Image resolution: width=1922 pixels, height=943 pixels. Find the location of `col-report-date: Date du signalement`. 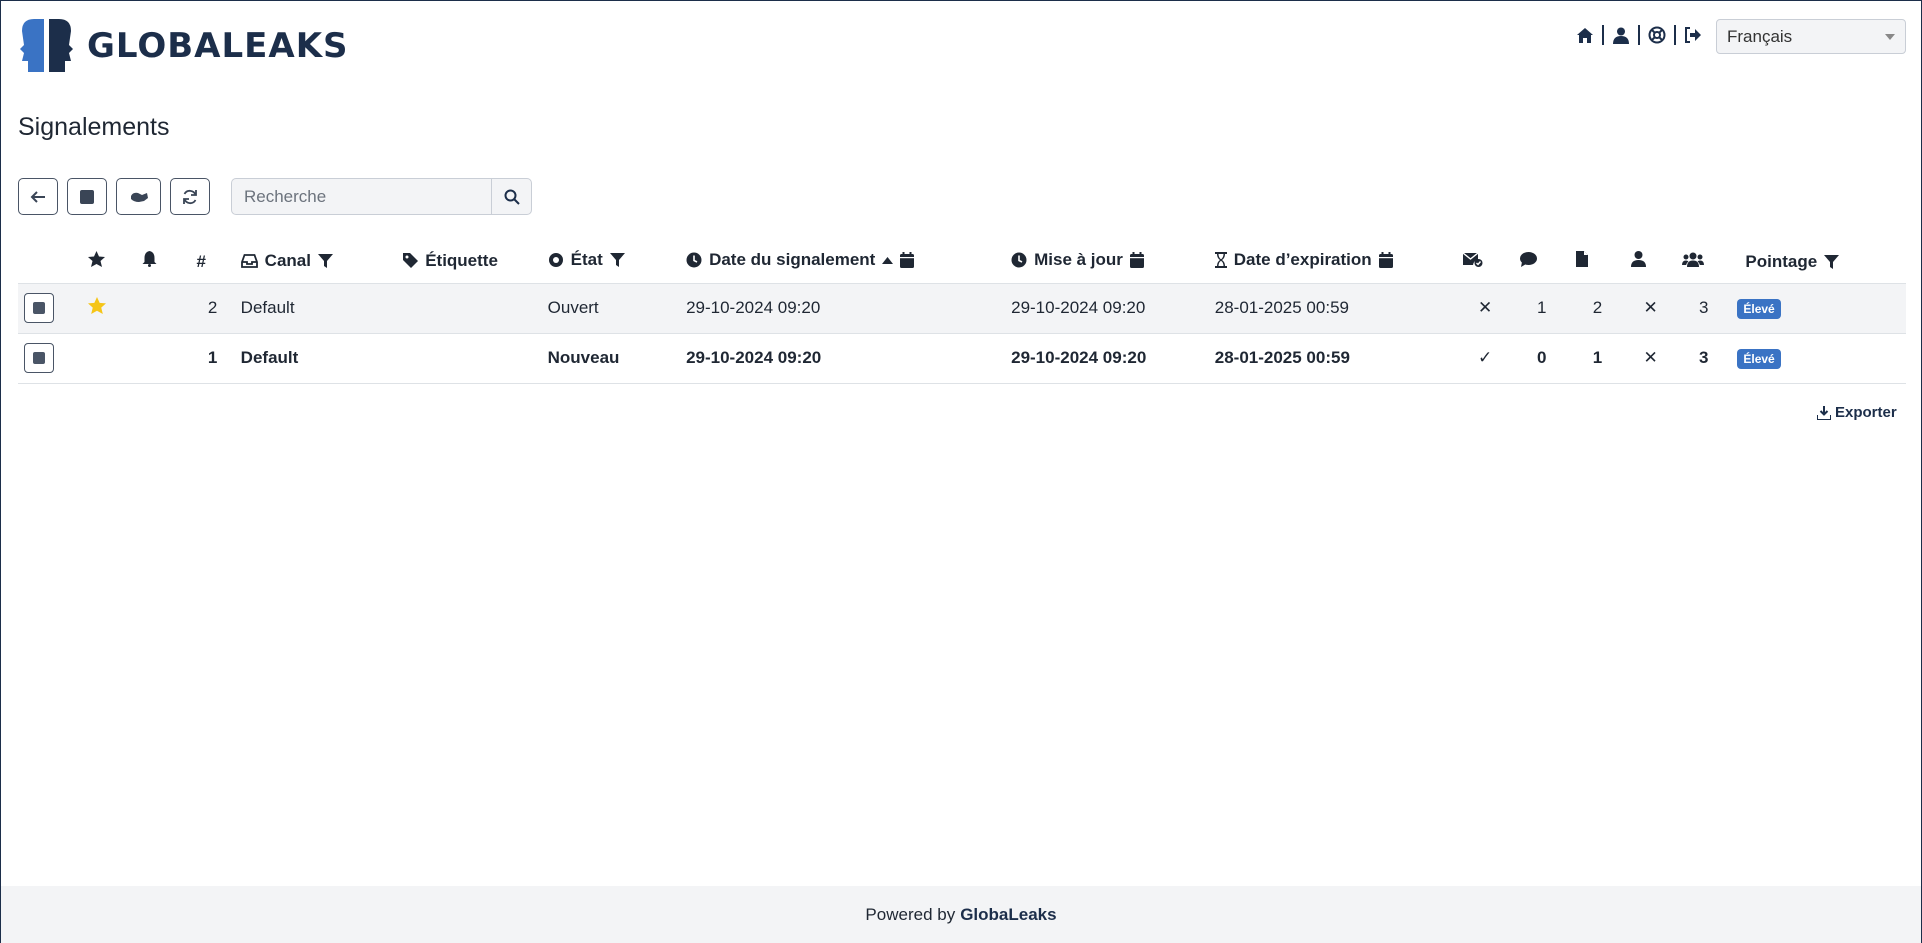

col-report-date: Date du signalement is located at coordinates (842, 262).